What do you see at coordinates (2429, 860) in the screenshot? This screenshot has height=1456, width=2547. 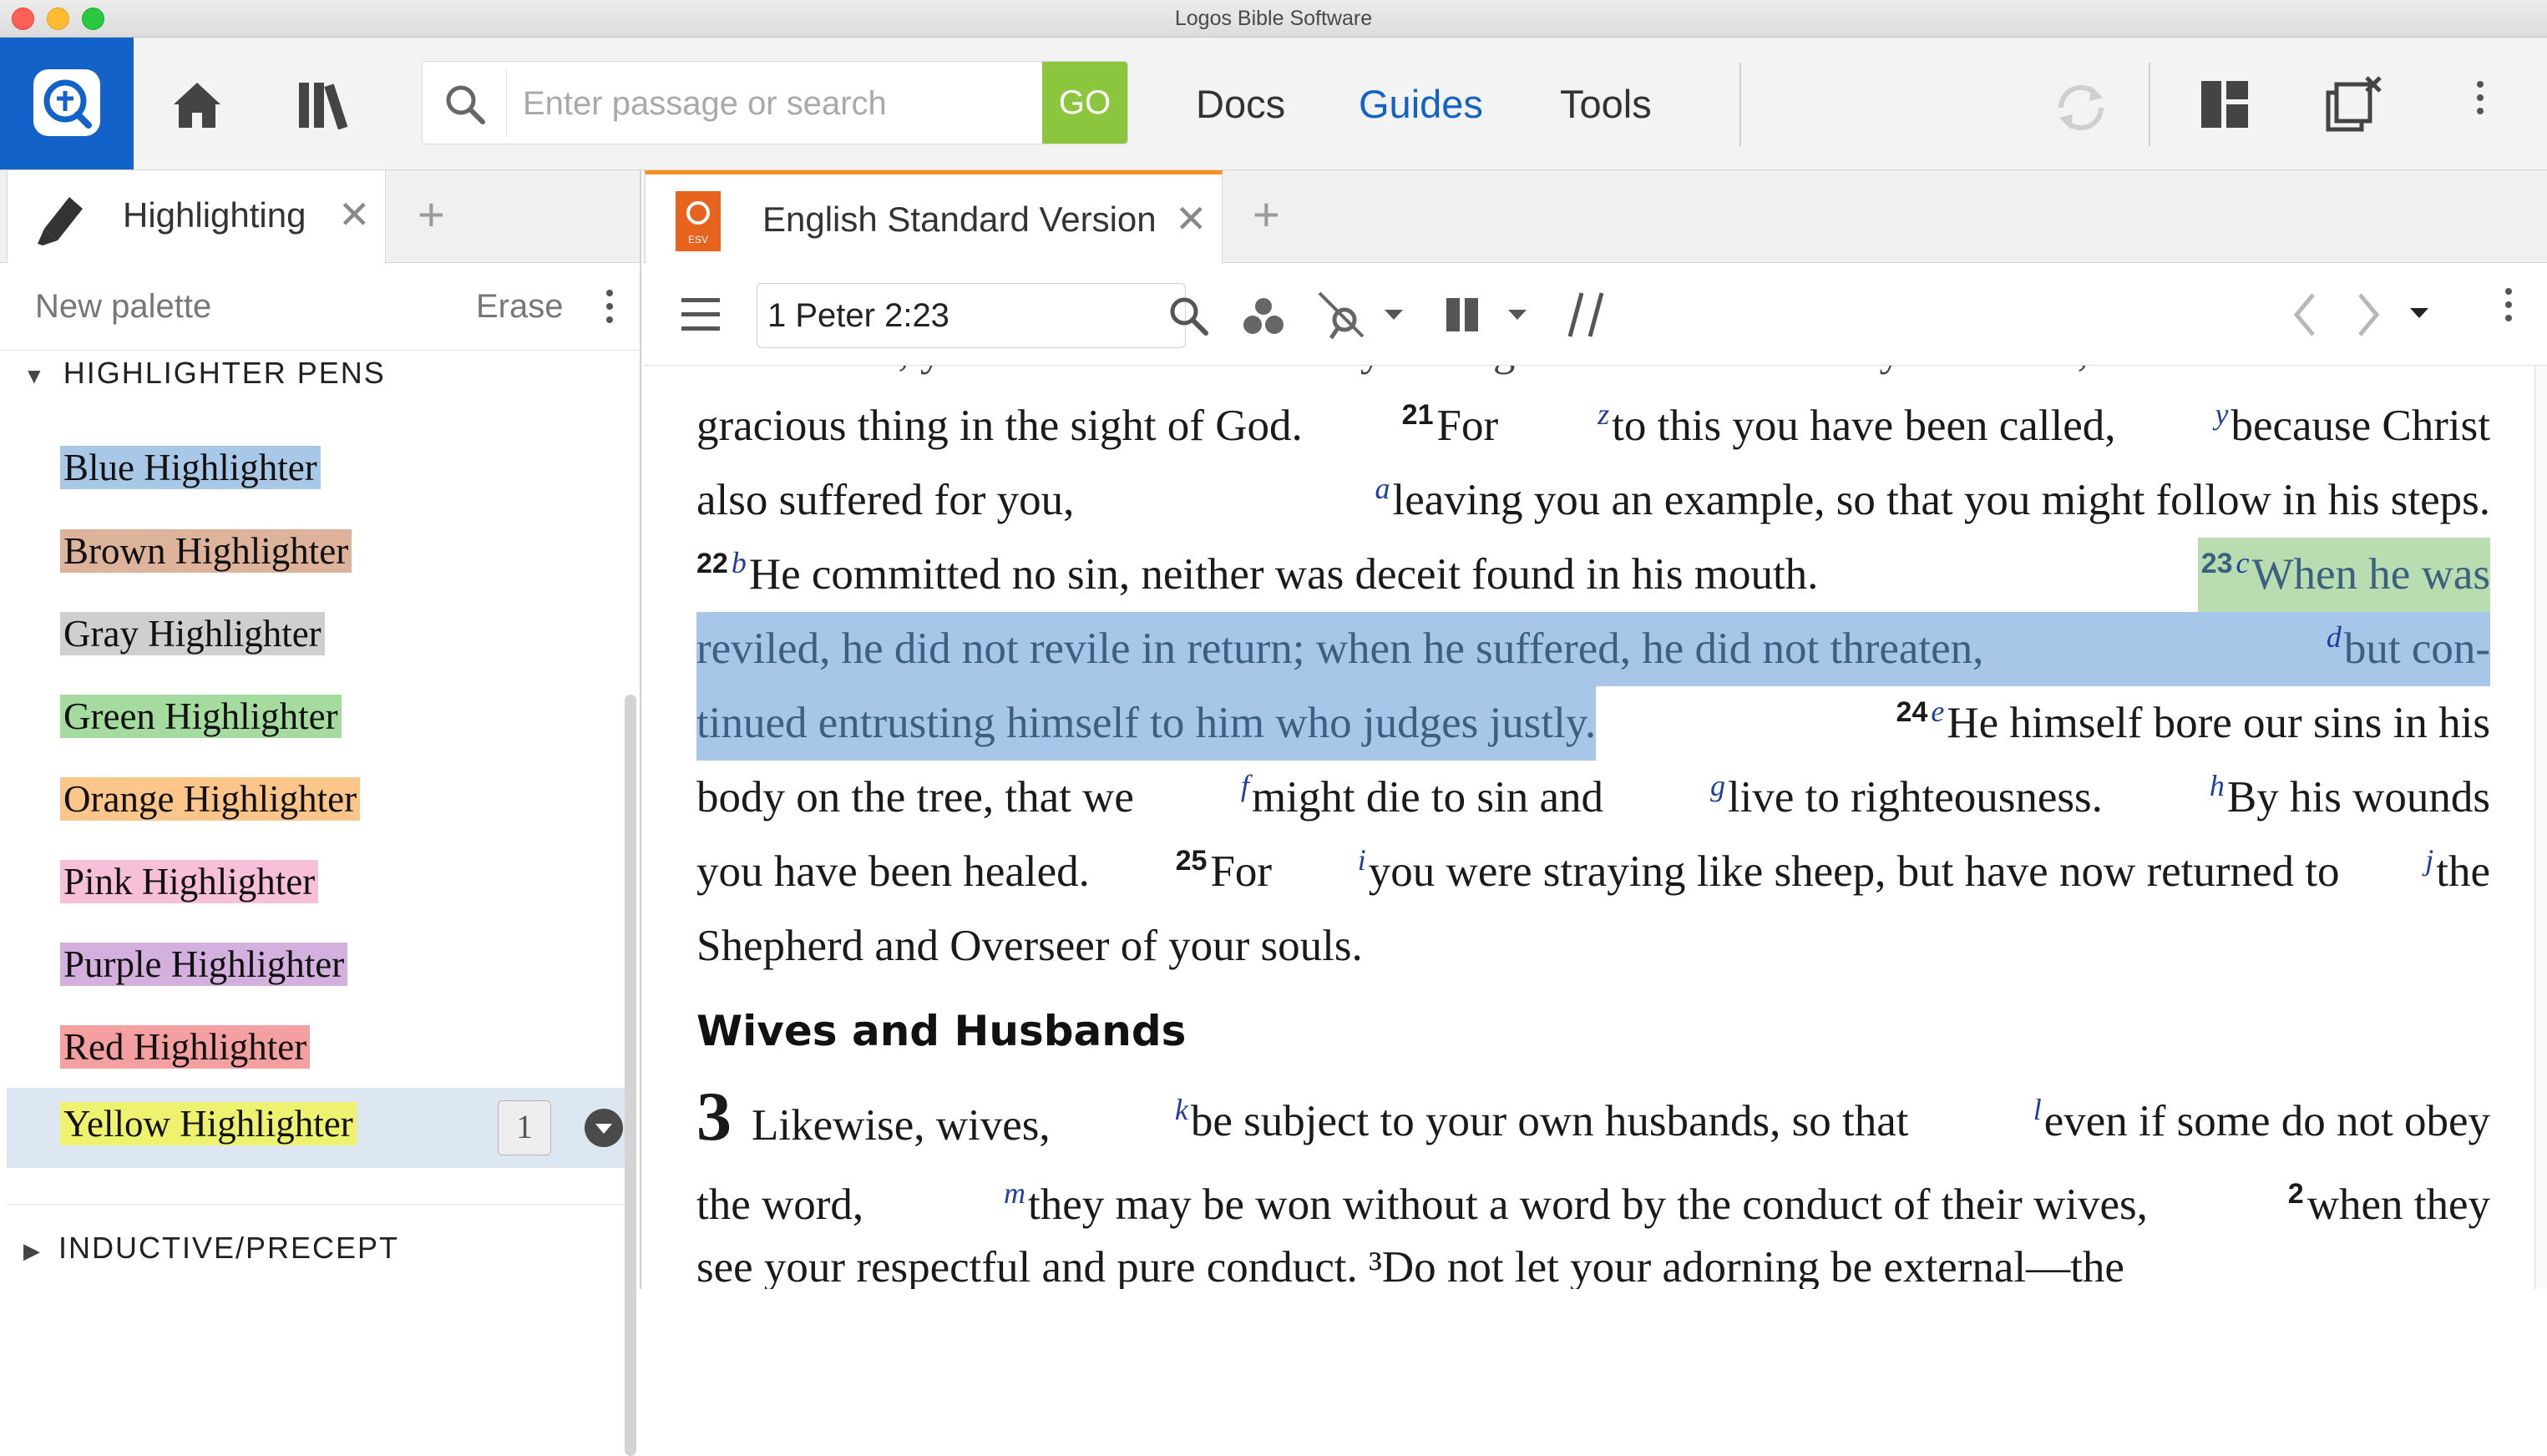 I see `cross-reference: j` at bounding box center [2429, 860].